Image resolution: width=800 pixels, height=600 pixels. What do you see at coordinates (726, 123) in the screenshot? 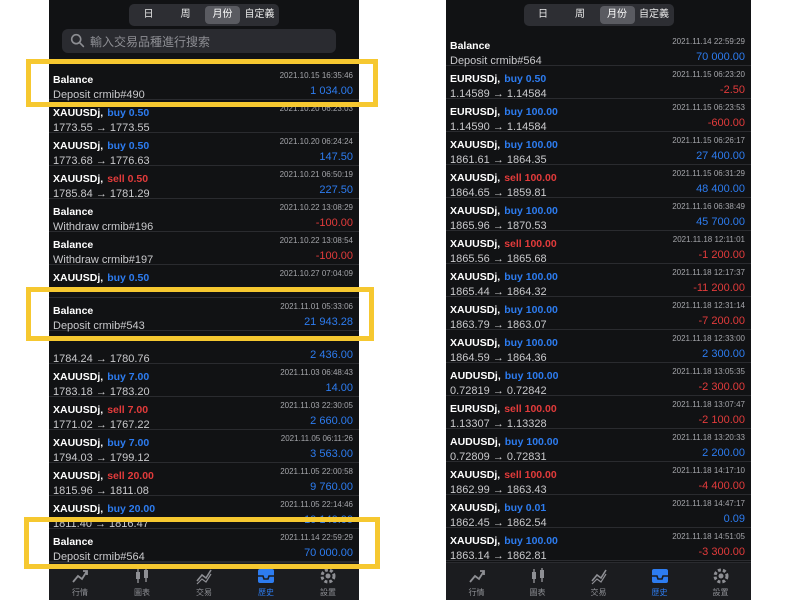
I see `amount-value: -600.00` at bounding box center [726, 123].